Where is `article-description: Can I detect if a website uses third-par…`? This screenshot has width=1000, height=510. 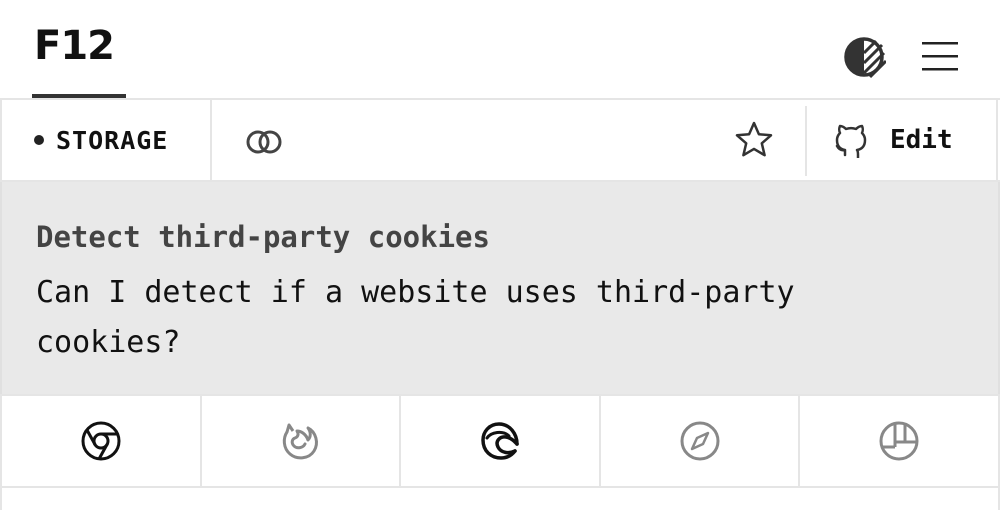 article-description: Can I detect if a website uses third-par… is located at coordinates (415, 317).